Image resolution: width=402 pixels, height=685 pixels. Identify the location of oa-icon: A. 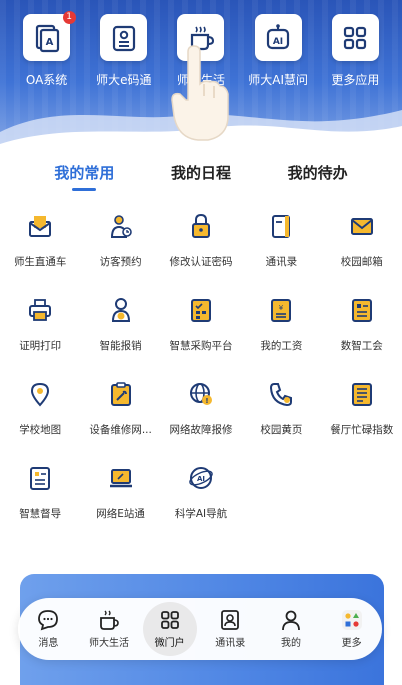
(47, 37).